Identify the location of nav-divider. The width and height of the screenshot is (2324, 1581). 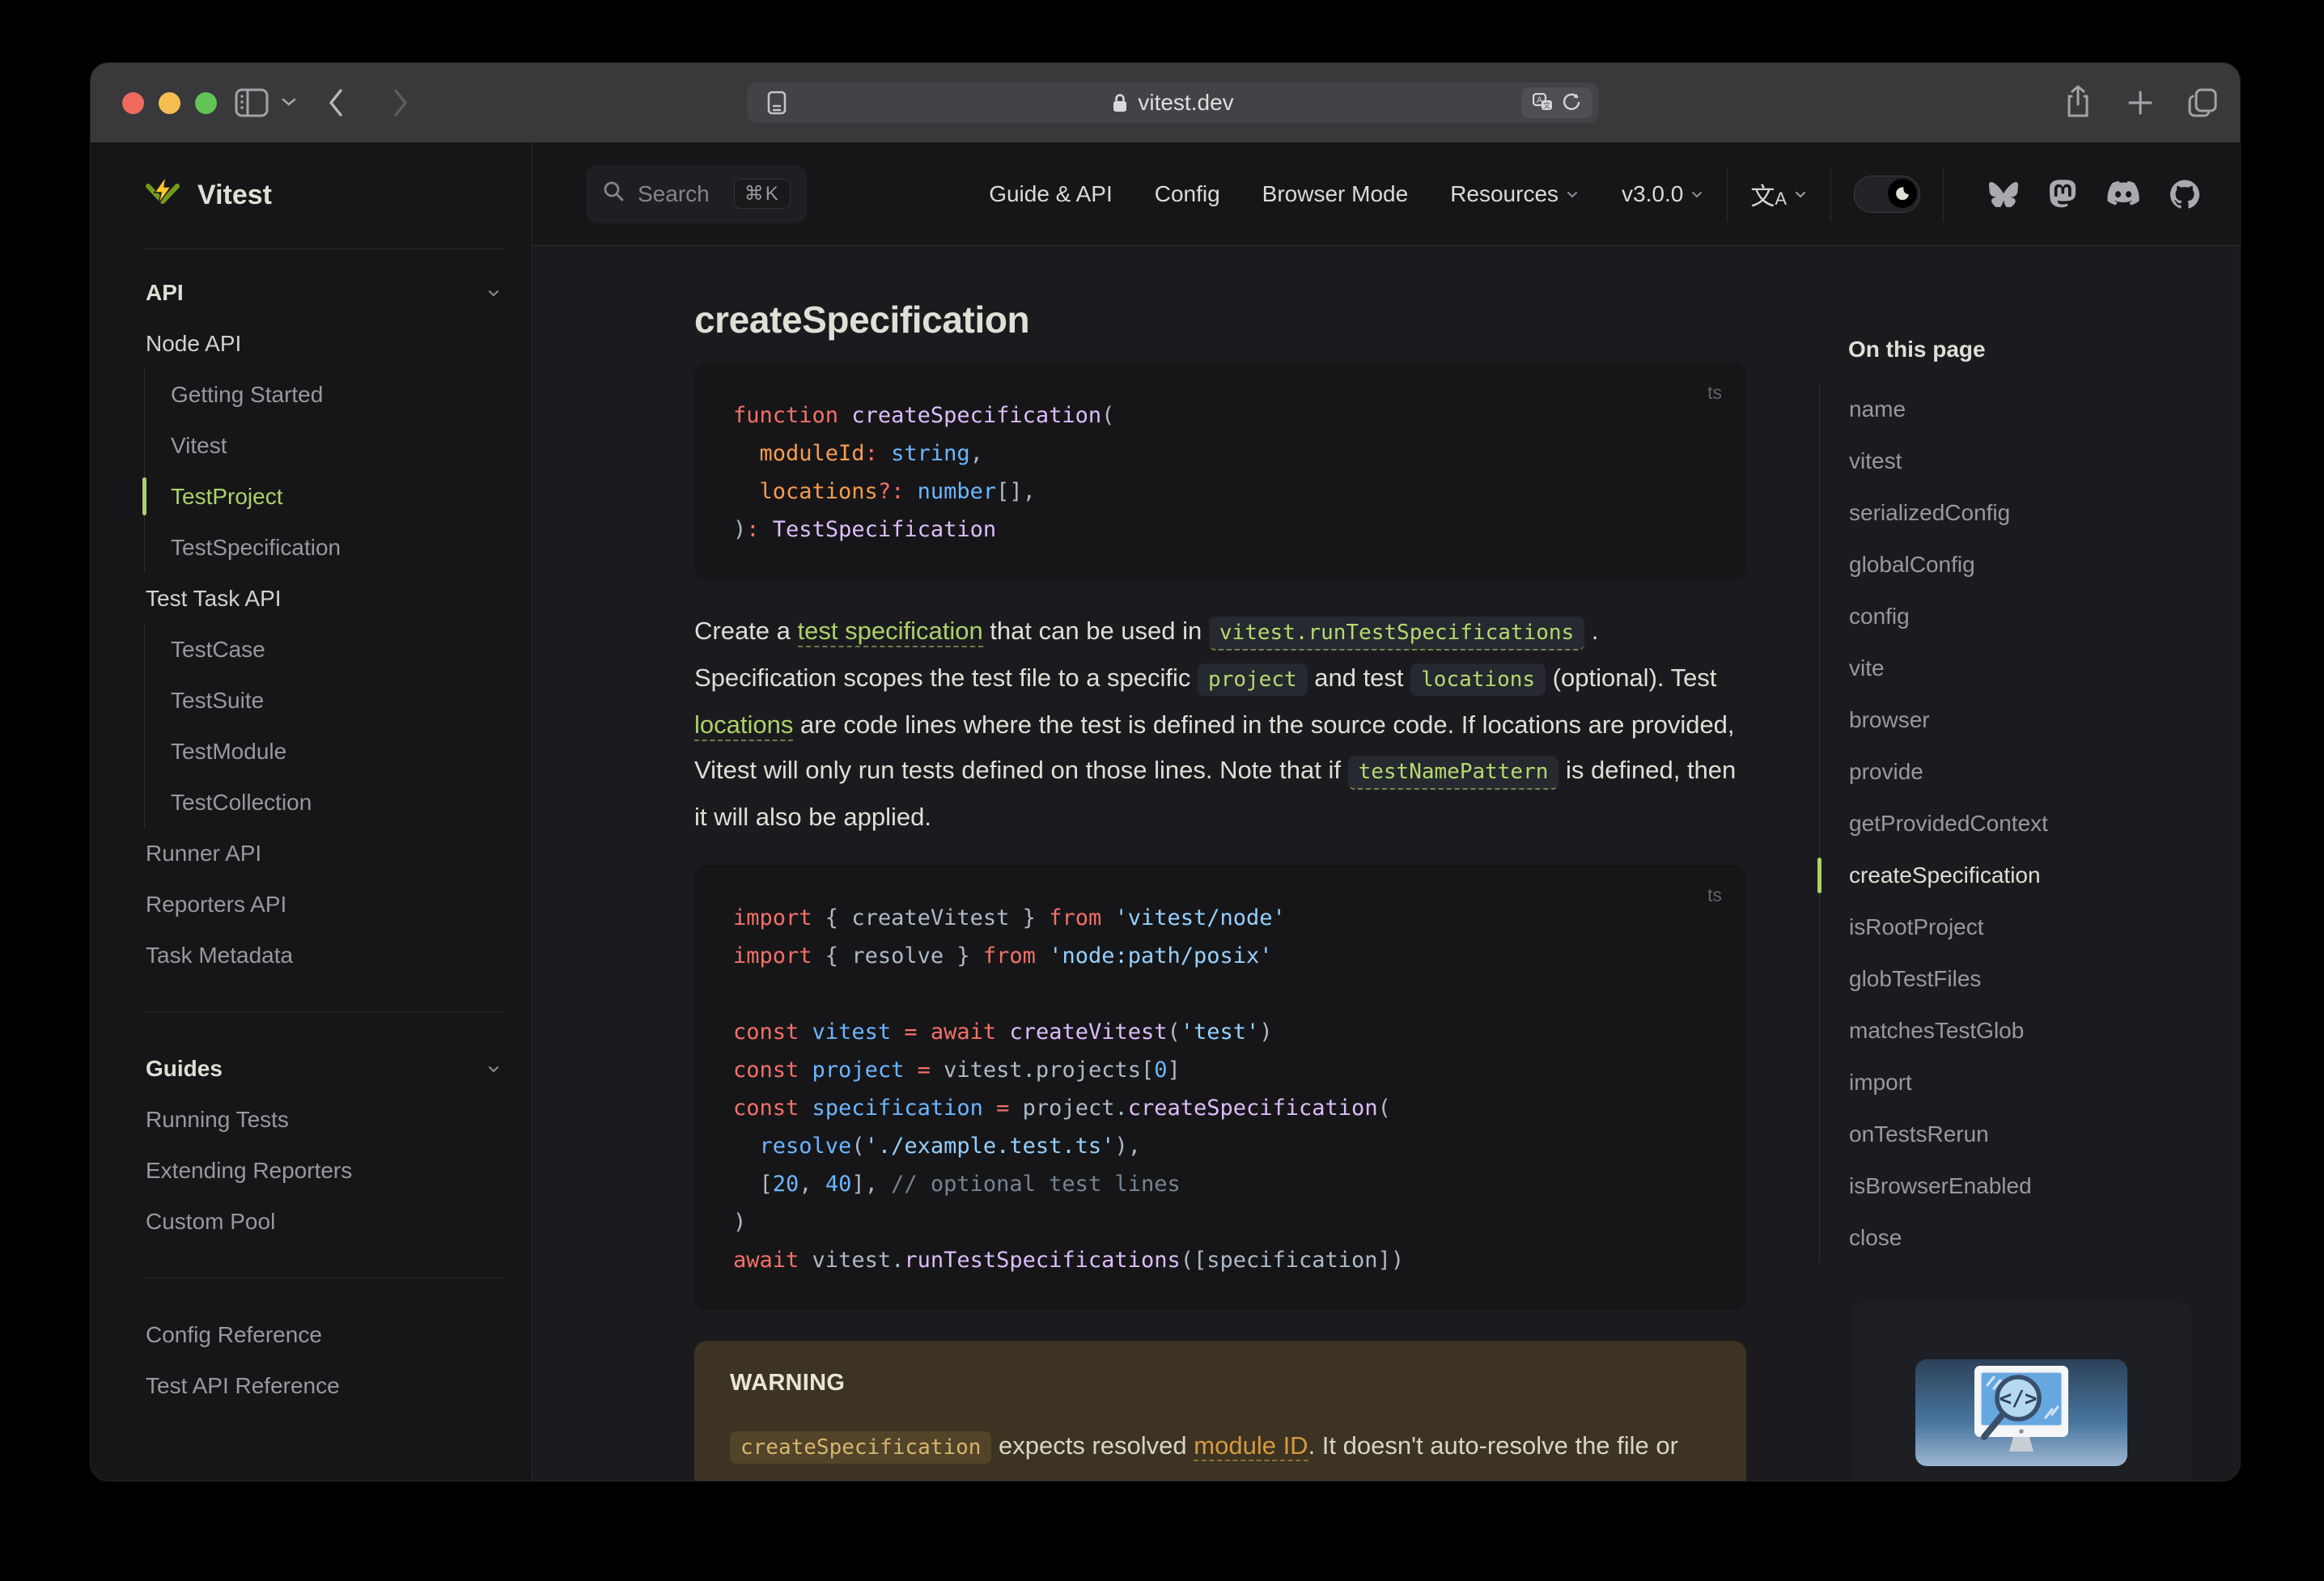
(1944, 194).